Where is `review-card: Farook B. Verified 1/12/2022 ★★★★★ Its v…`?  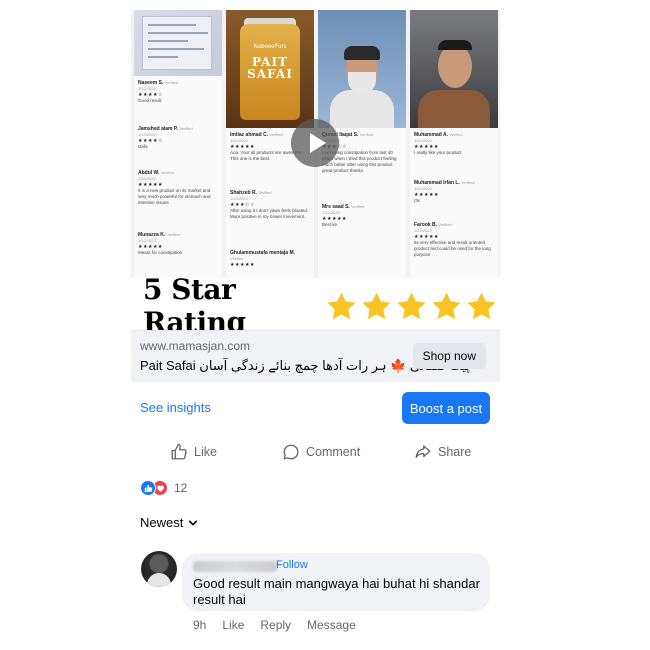 review-card: Farook B. Verified 1/12/2022 ★★★★★ Its v… is located at coordinates (452, 239).